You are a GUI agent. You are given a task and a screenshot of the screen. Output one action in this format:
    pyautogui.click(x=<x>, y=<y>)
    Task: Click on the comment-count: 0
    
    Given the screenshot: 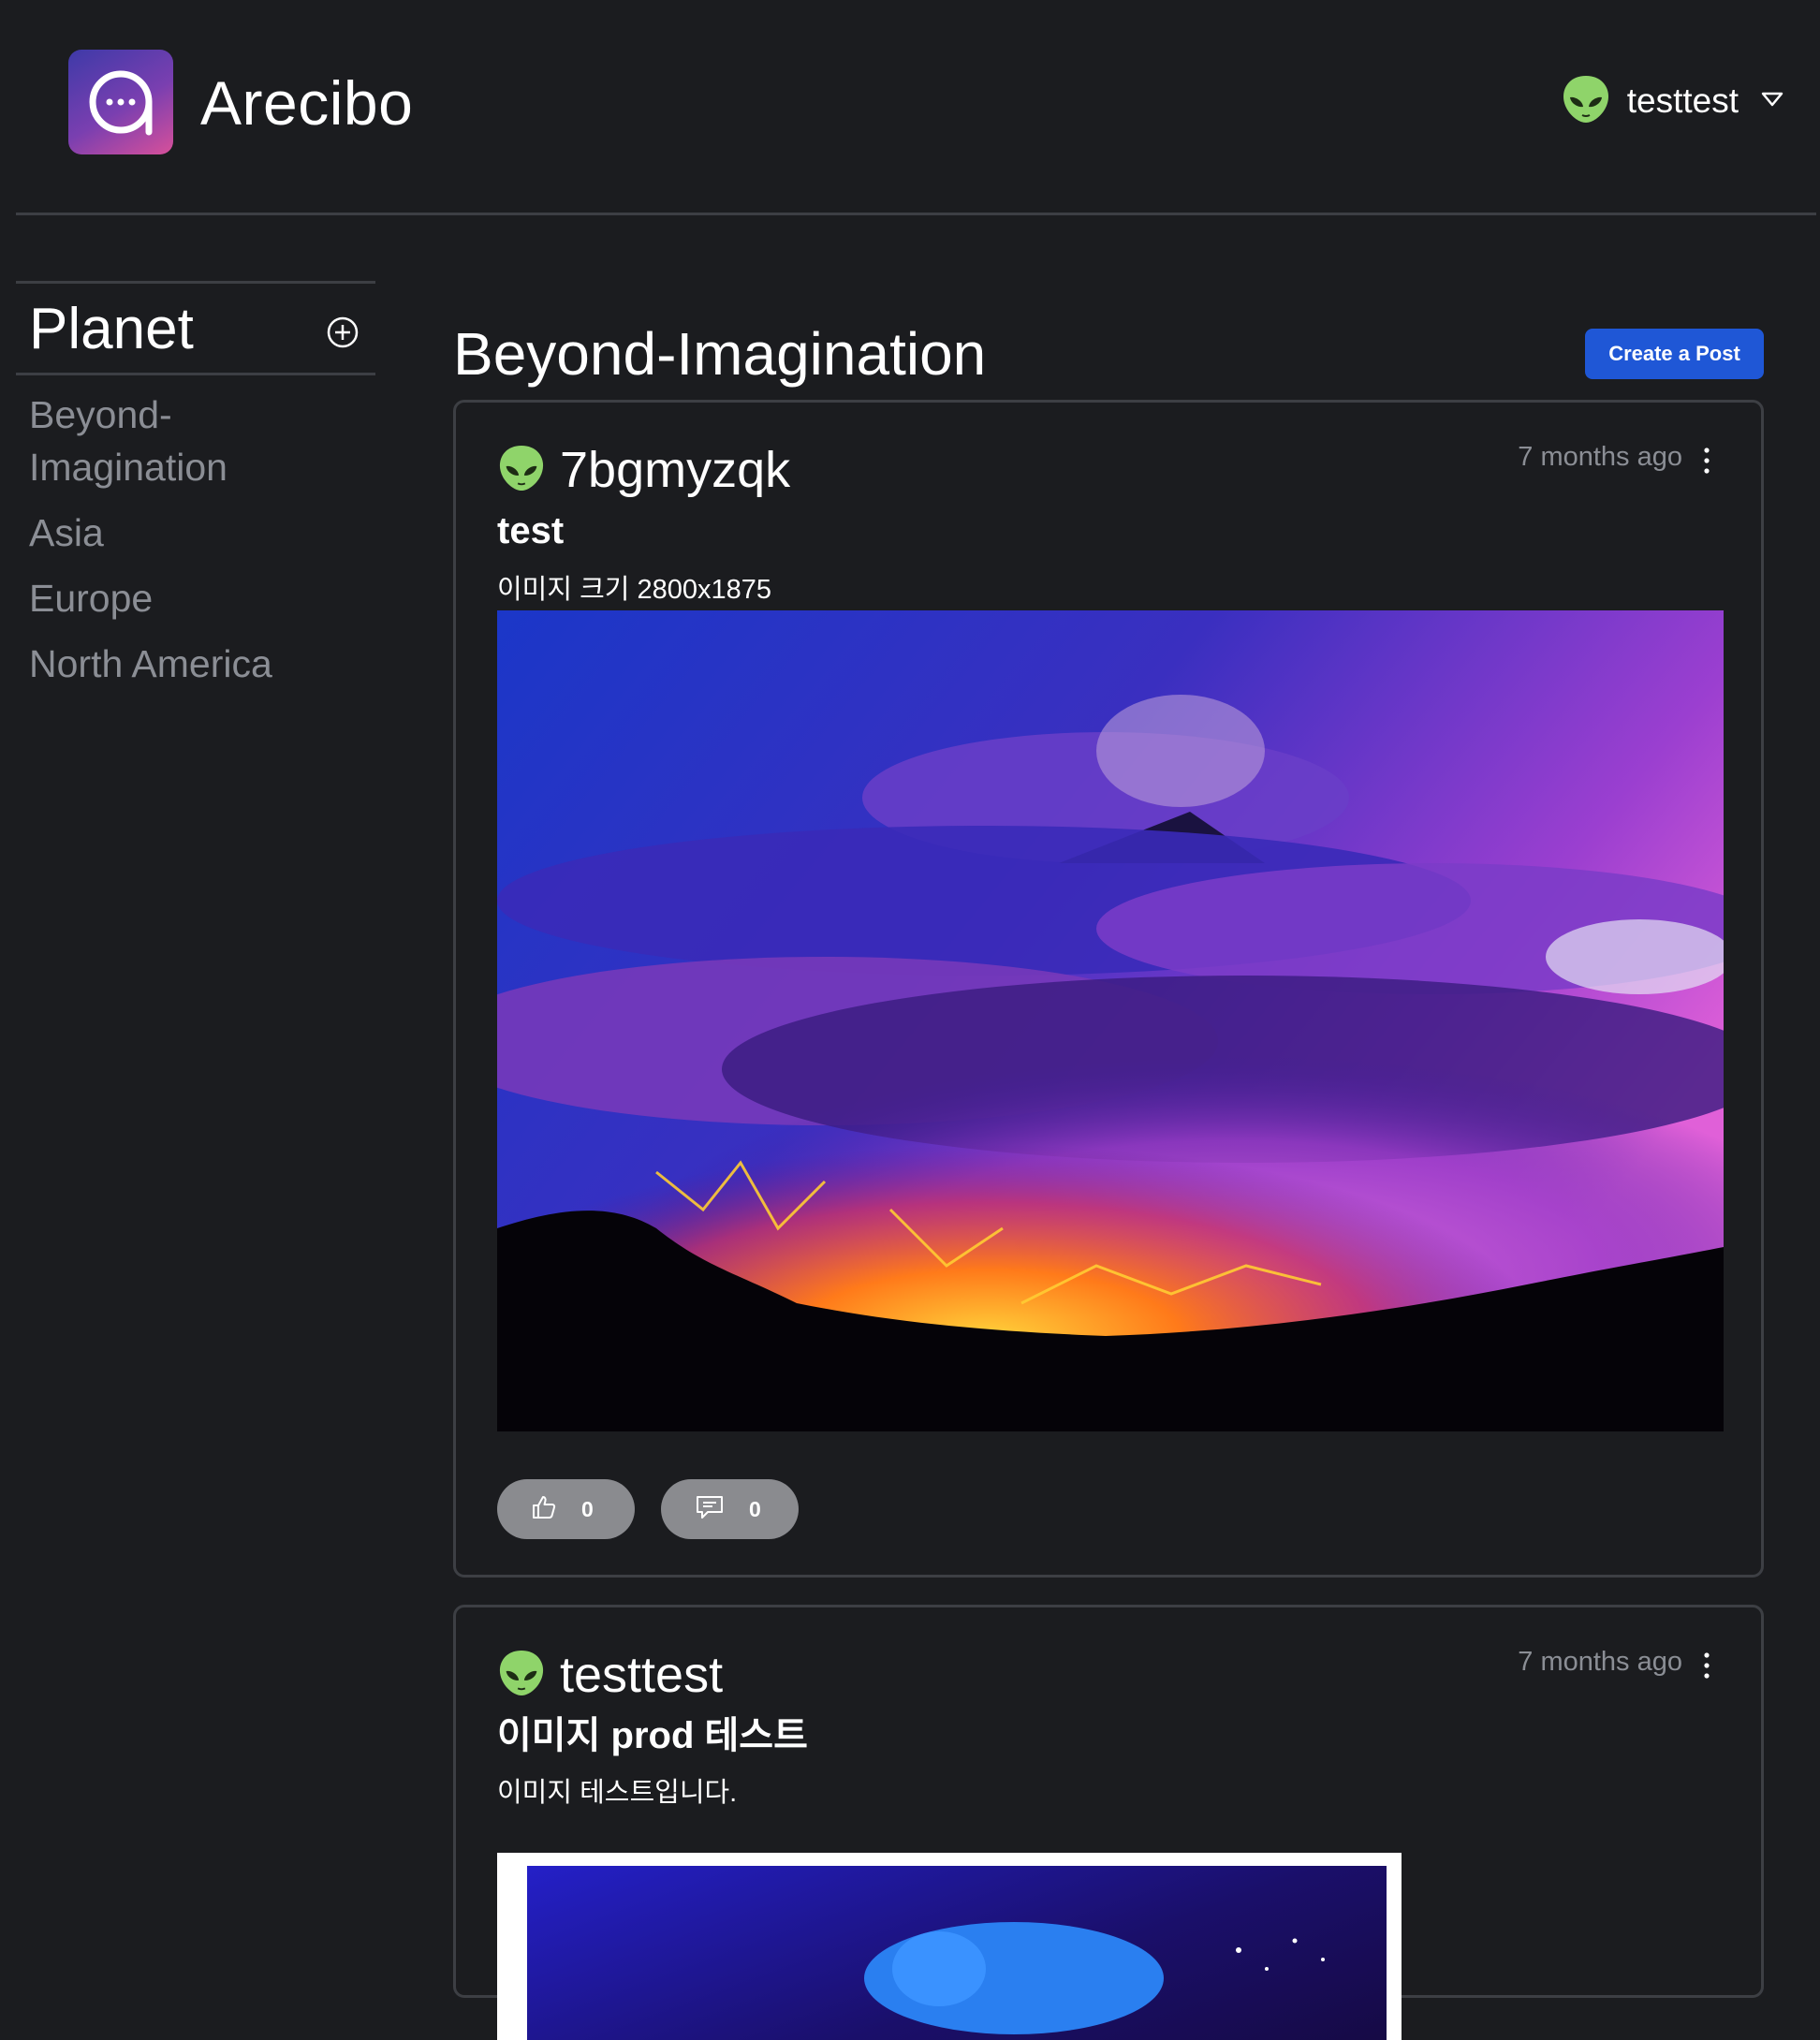 What is the action you would take?
    pyautogui.click(x=755, y=1508)
    